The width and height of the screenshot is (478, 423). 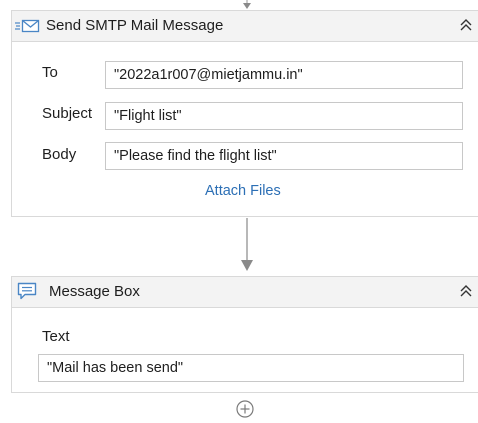 What do you see at coordinates (56, 336) in the screenshot?
I see `text-label: Text` at bounding box center [56, 336].